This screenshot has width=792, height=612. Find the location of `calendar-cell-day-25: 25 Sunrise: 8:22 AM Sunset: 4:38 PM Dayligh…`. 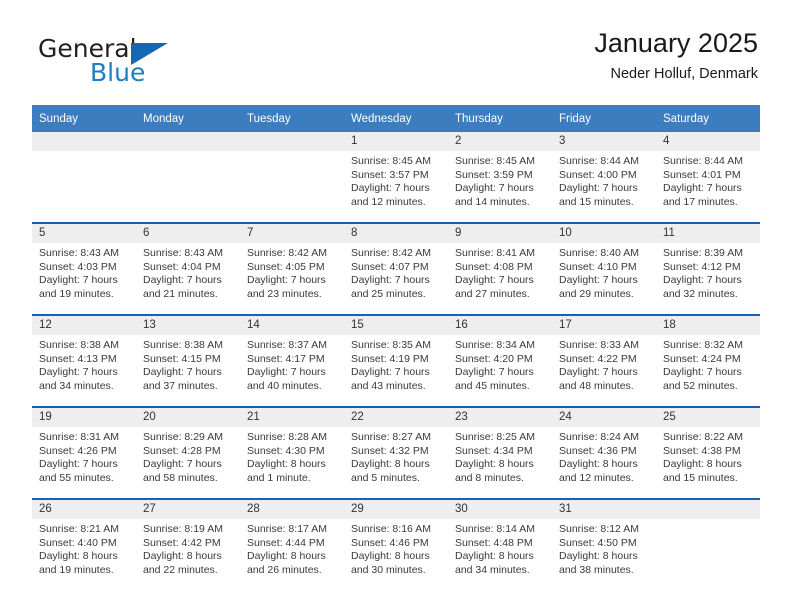

calendar-cell-day-25: 25 Sunrise: 8:22 AM Sunset: 4:38 PM Dayligh… is located at coordinates (708, 452).